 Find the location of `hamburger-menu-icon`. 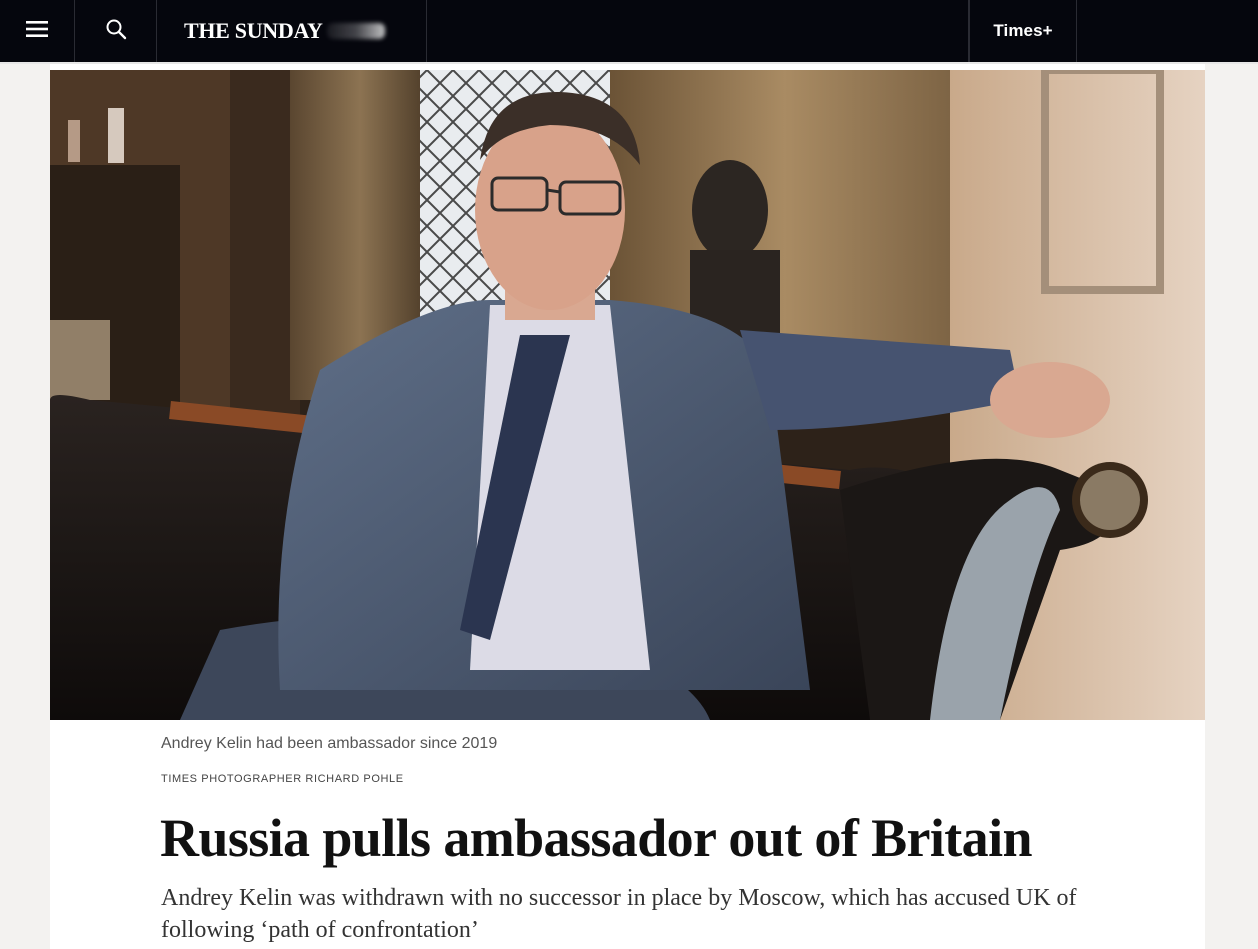

hamburger-menu-icon is located at coordinates (37, 31).